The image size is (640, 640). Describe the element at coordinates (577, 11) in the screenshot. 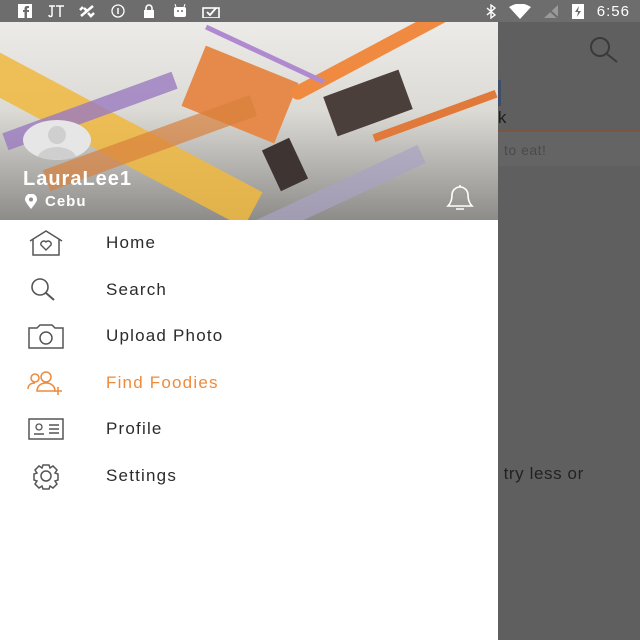

I see `battery-charging-icon` at that location.